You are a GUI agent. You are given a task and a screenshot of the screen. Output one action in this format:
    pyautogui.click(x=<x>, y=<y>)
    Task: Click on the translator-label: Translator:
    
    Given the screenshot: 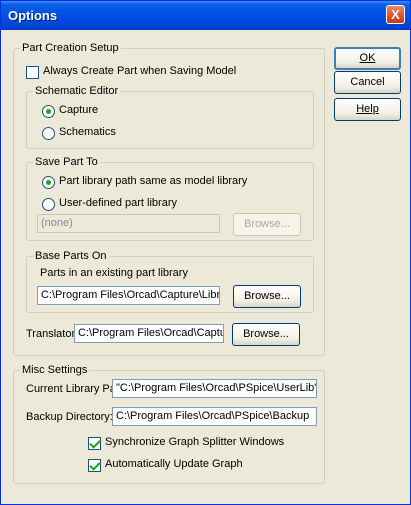 What is the action you would take?
    pyautogui.click(x=52, y=334)
    